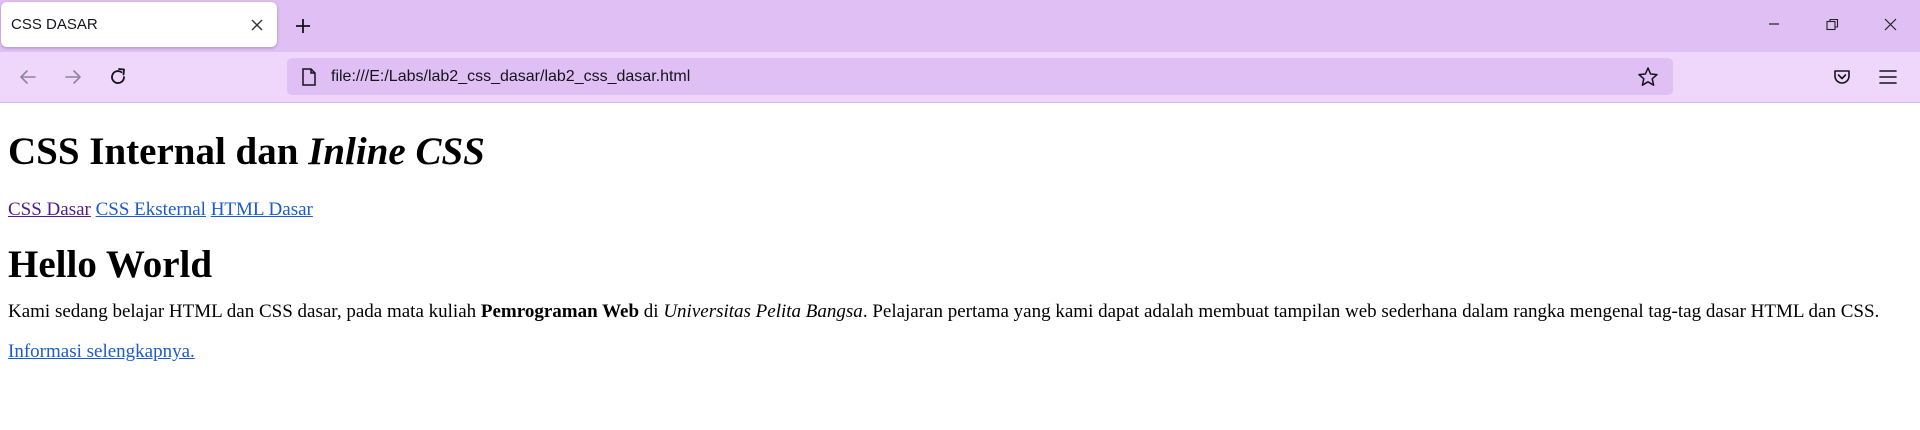 This screenshot has width=1920, height=430. What do you see at coordinates (560, 311) in the screenshot?
I see `paragraph-bold: Pemrograman Web` at bounding box center [560, 311].